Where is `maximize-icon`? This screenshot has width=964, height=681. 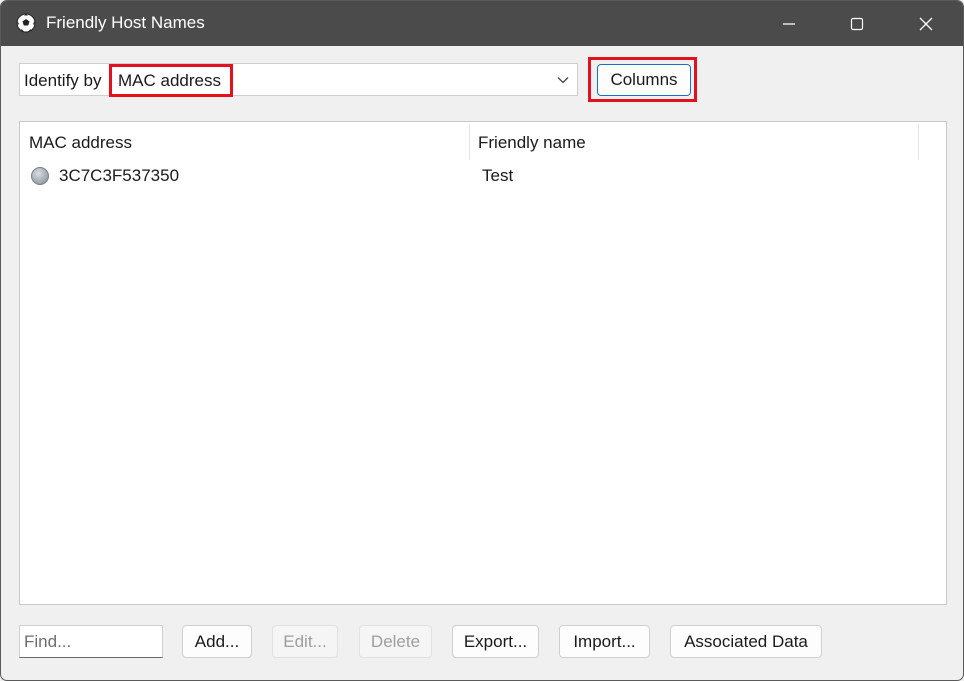
maximize-icon is located at coordinates (857, 23).